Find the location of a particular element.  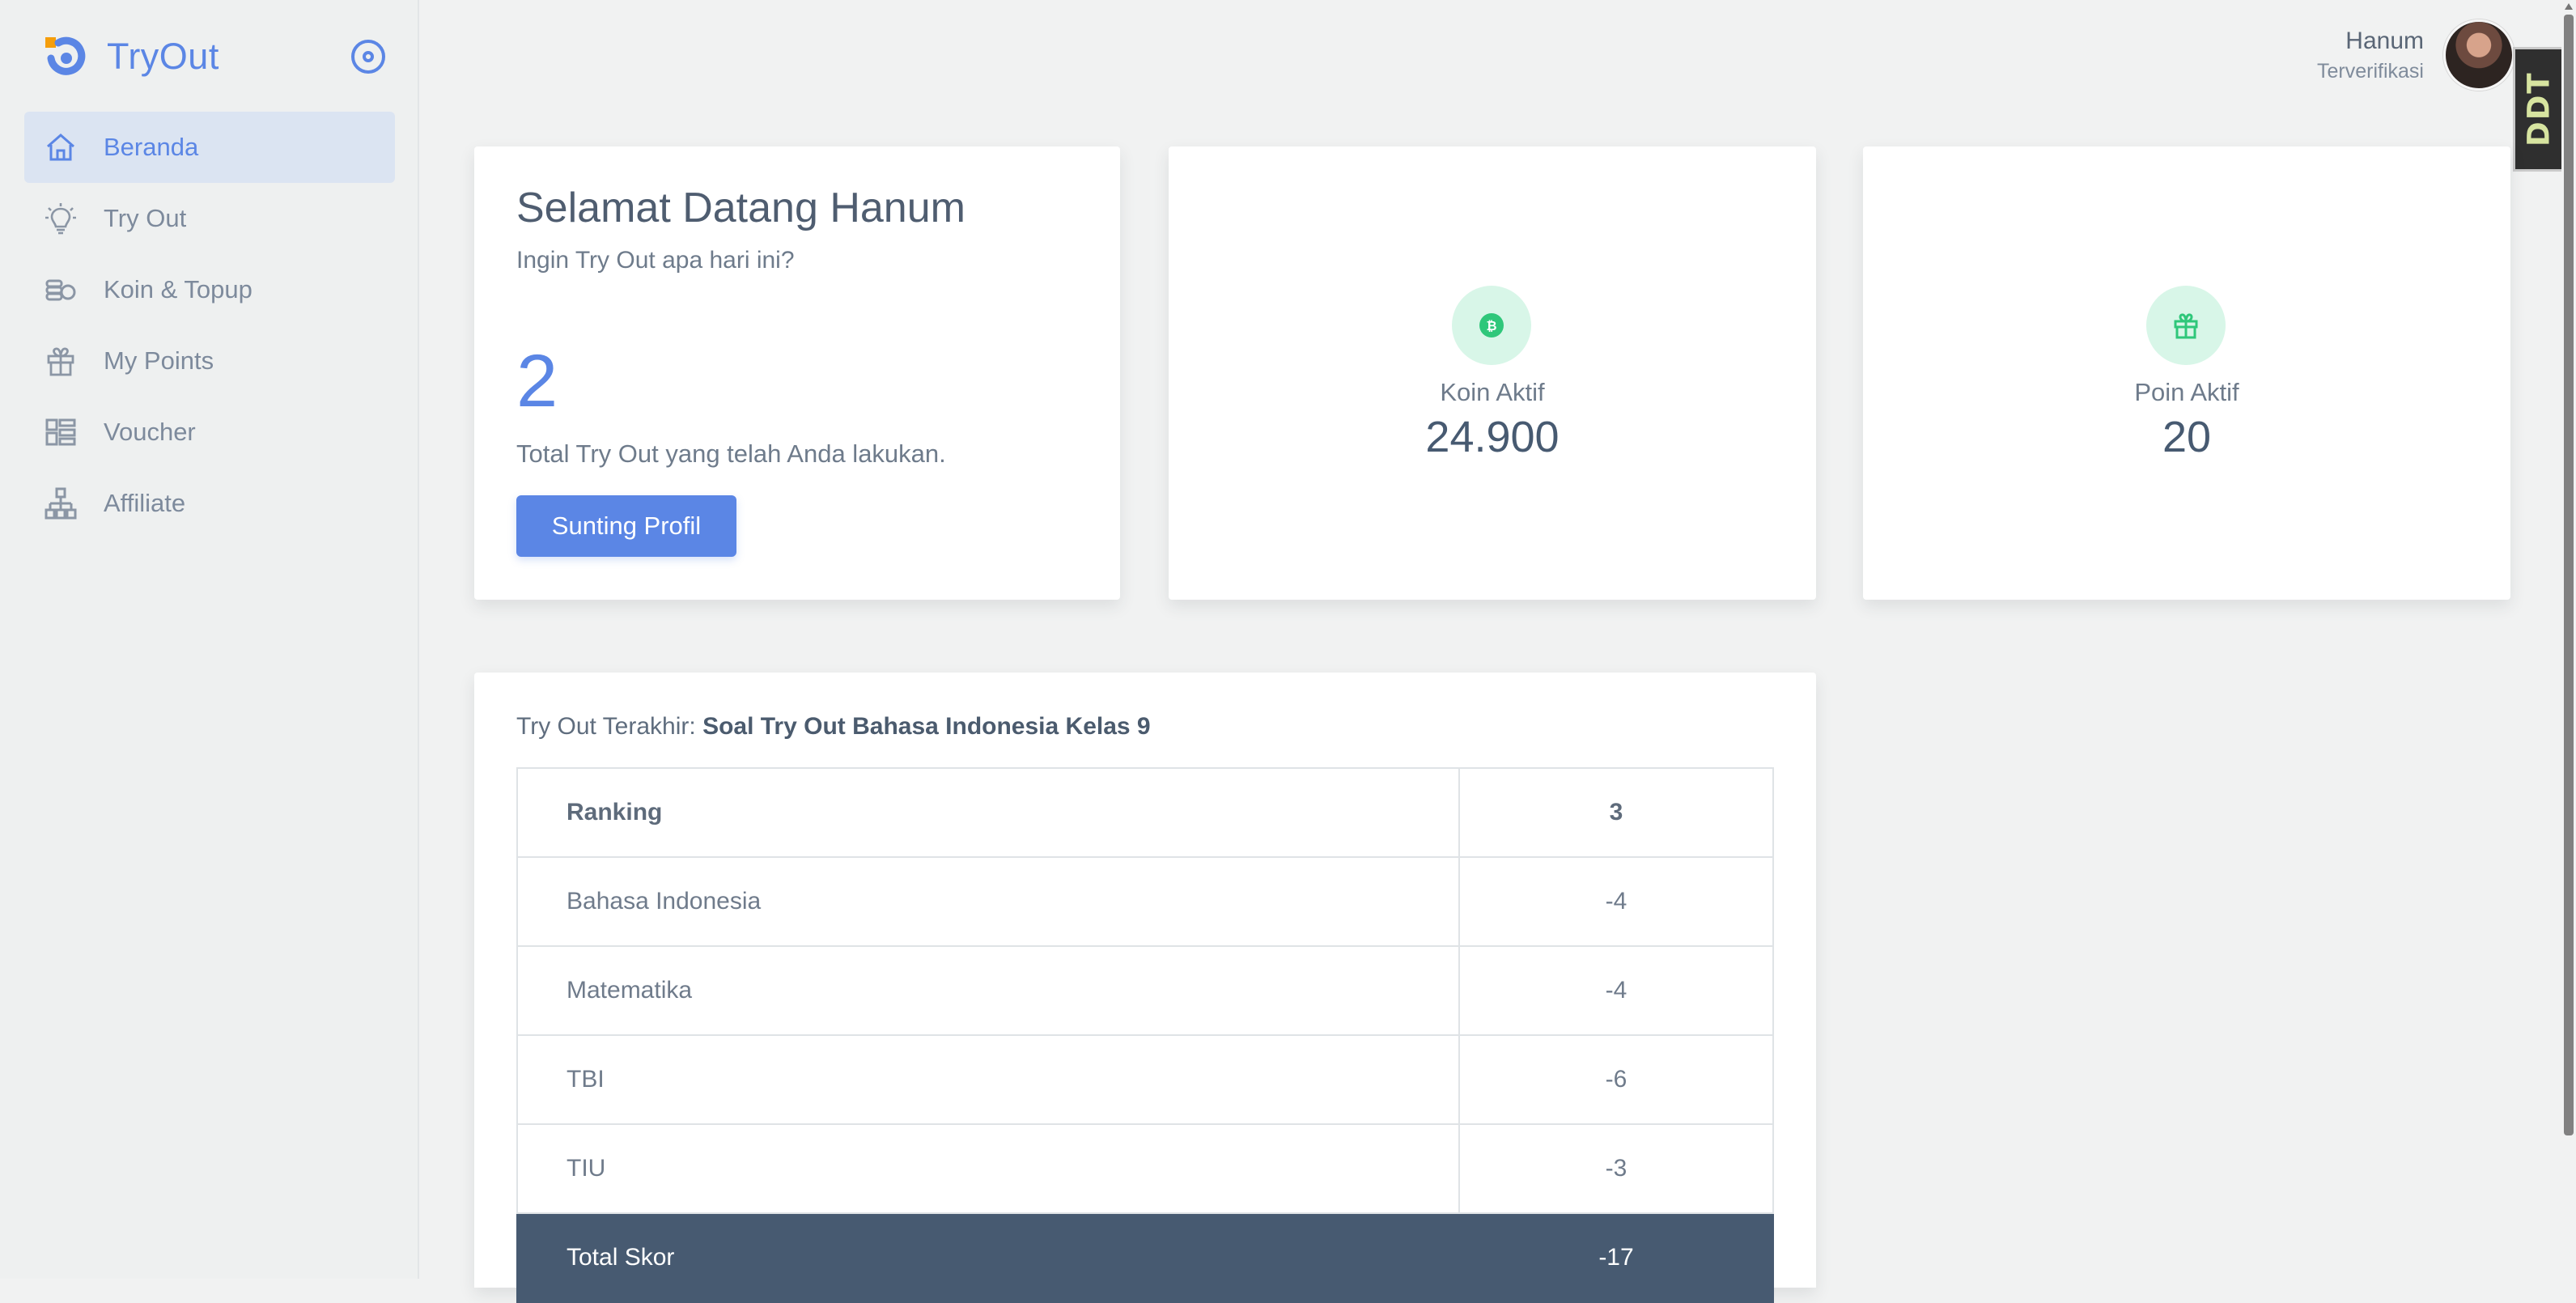

bitcoin-icon: ₿ is located at coordinates (1491, 325).